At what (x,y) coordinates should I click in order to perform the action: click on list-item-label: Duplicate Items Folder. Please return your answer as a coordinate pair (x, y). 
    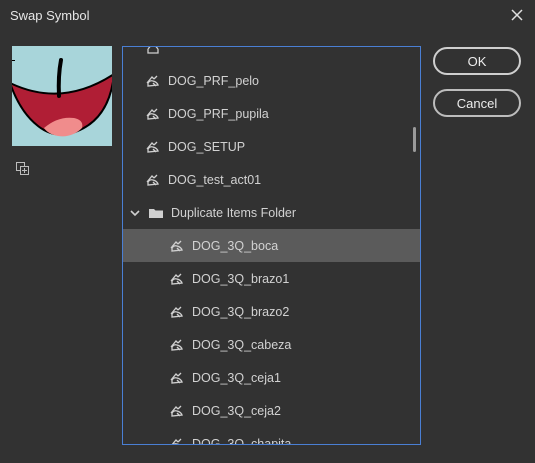
    Looking at the image, I should click on (234, 212).